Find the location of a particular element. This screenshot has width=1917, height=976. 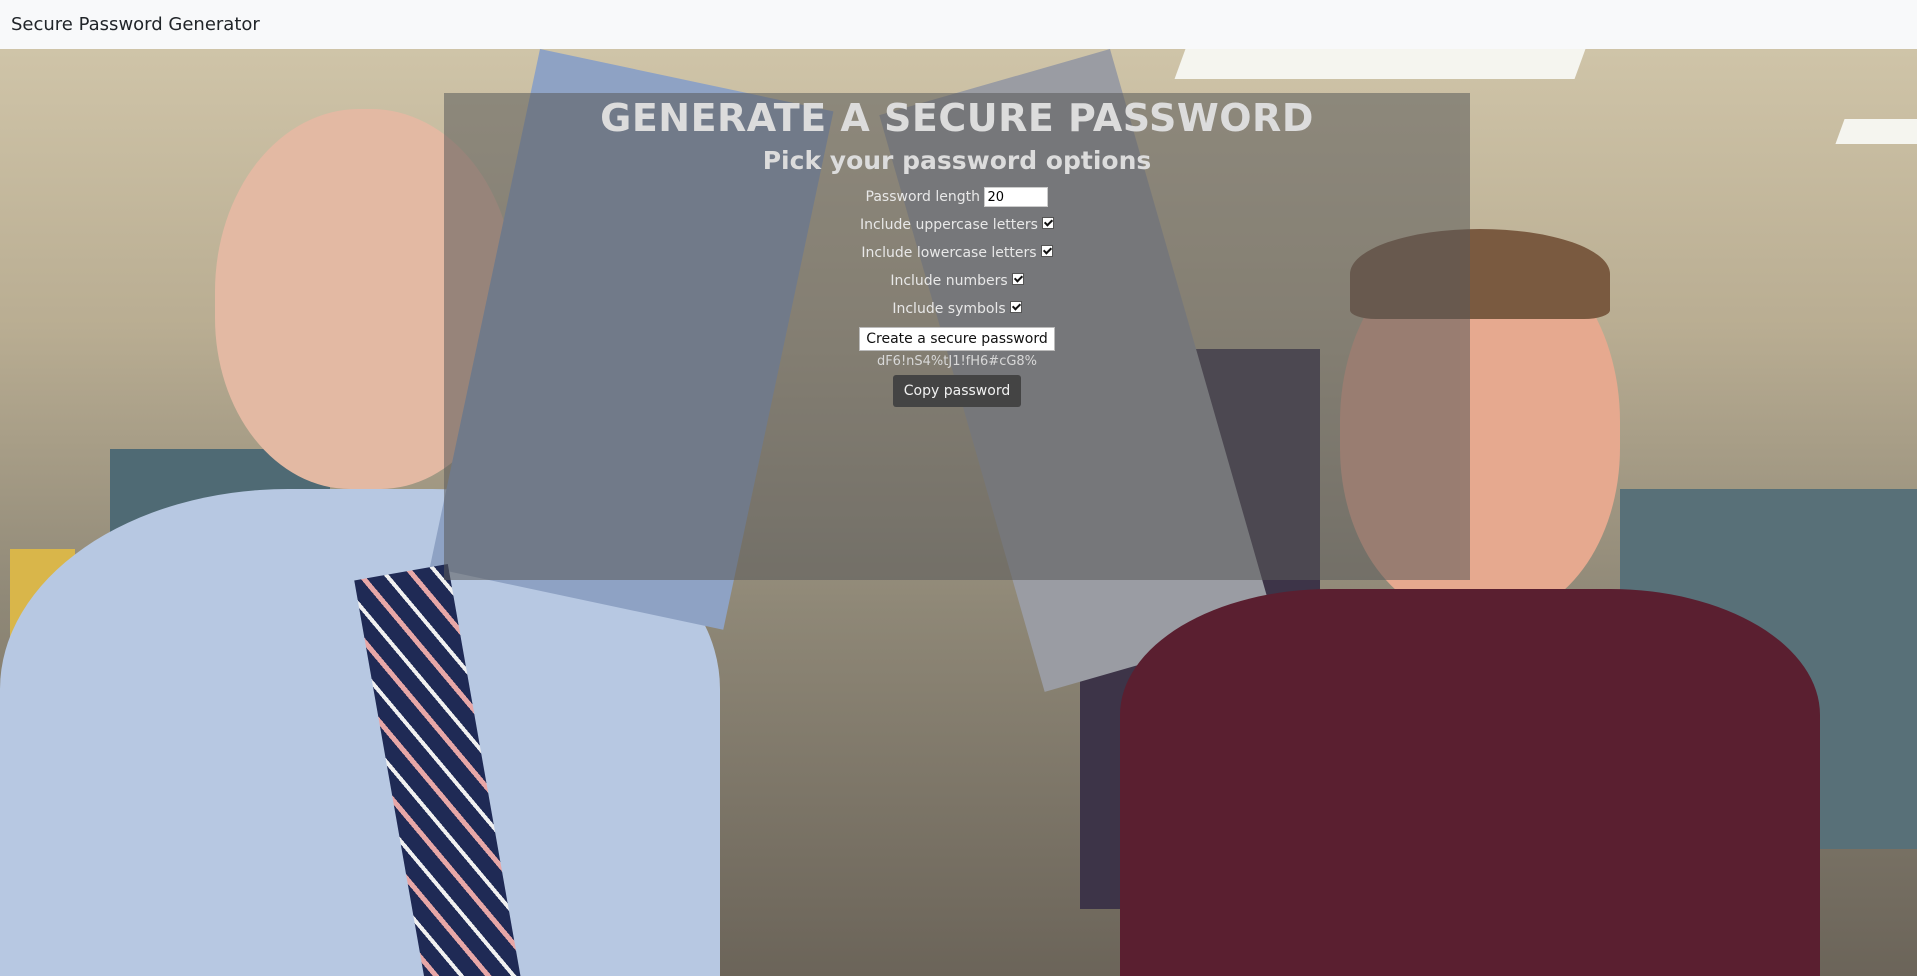

symbols-label: Include symbols is located at coordinates (949, 309).